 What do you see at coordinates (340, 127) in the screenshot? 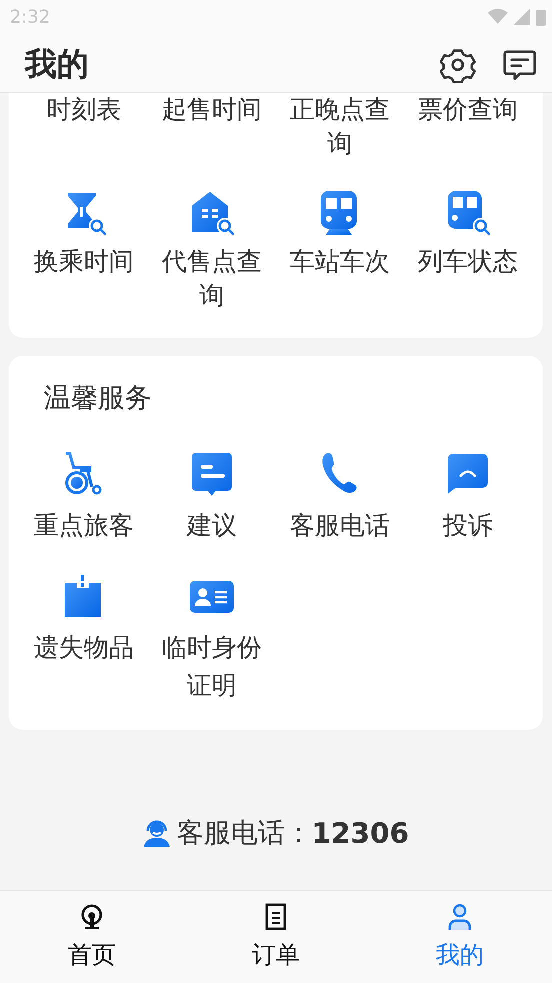
I see `service-label: 正晚点查询` at bounding box center [340, 127].